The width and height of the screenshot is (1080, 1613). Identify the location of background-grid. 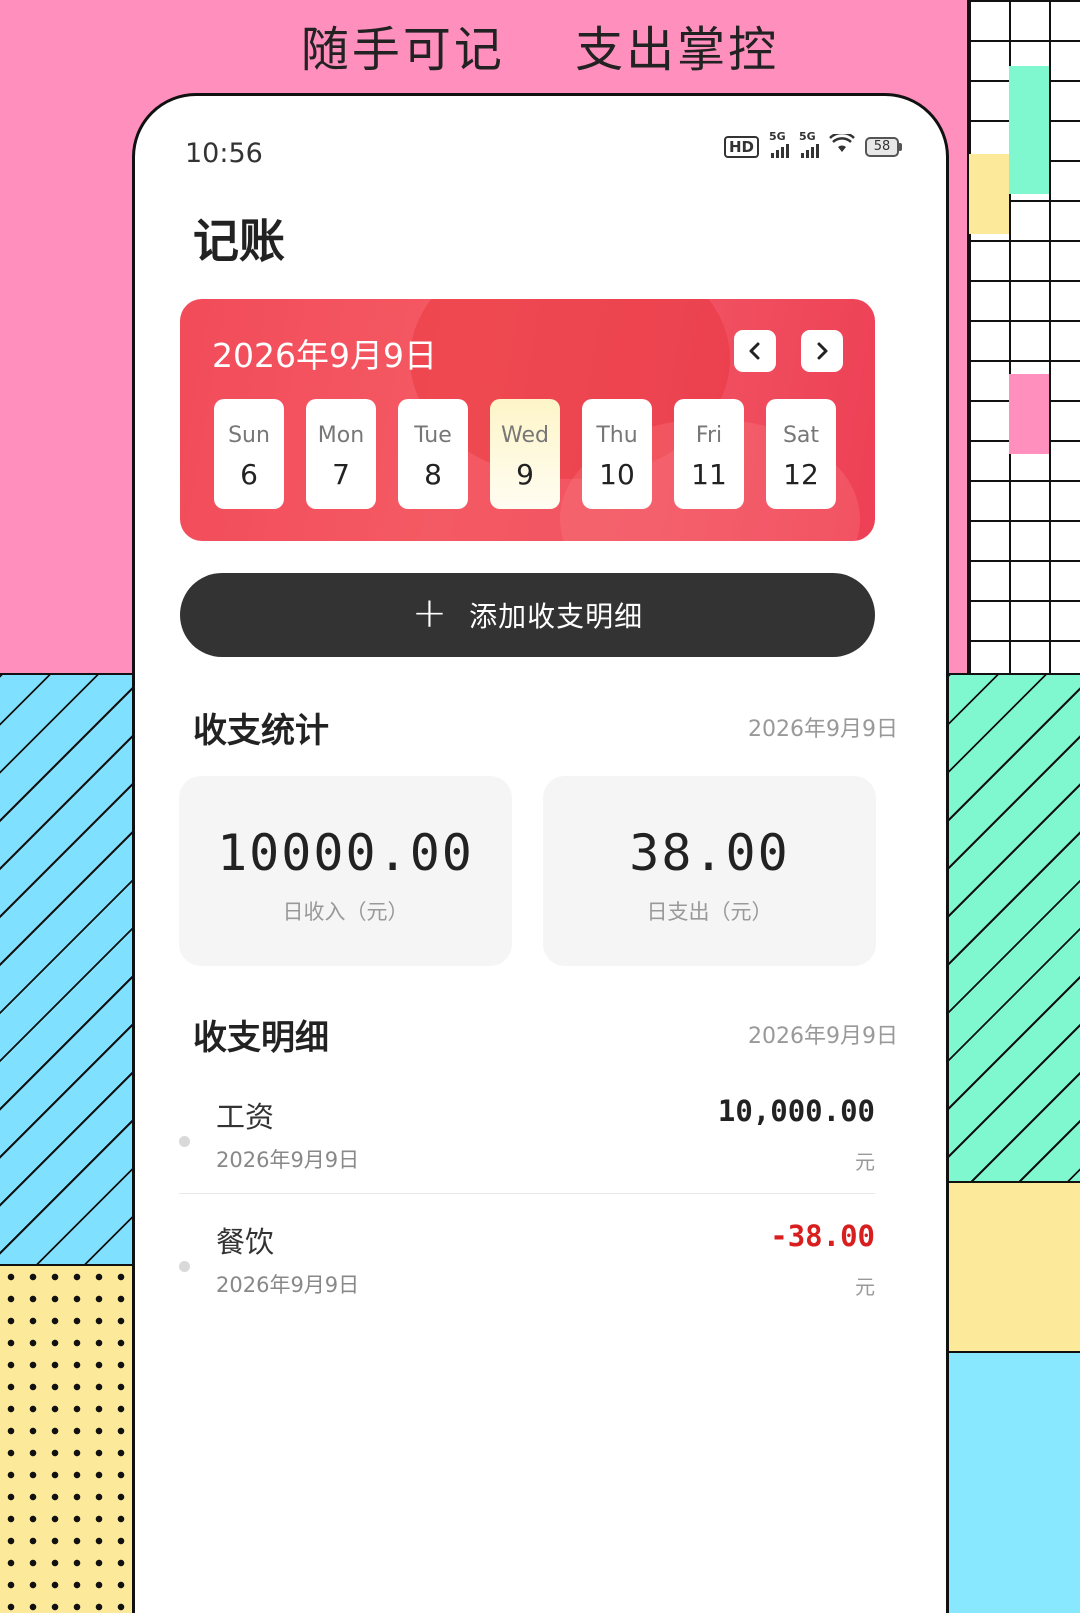
(1023, 337).